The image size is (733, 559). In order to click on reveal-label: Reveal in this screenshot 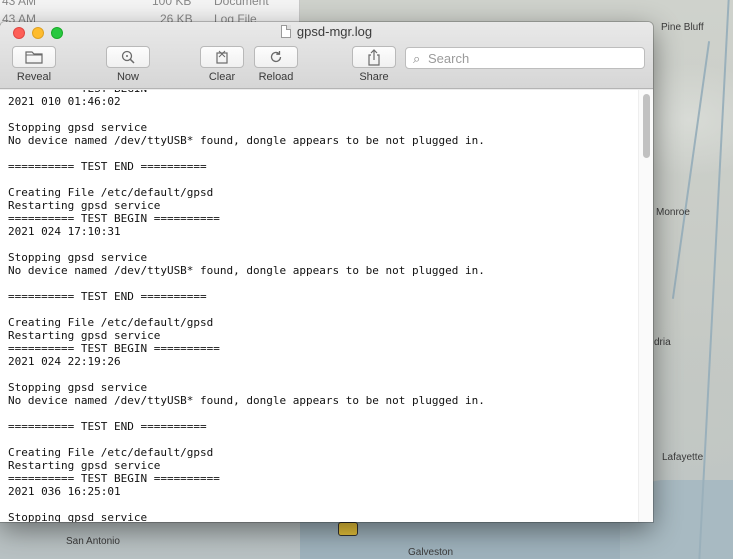, I will do `click(34, 77)`.